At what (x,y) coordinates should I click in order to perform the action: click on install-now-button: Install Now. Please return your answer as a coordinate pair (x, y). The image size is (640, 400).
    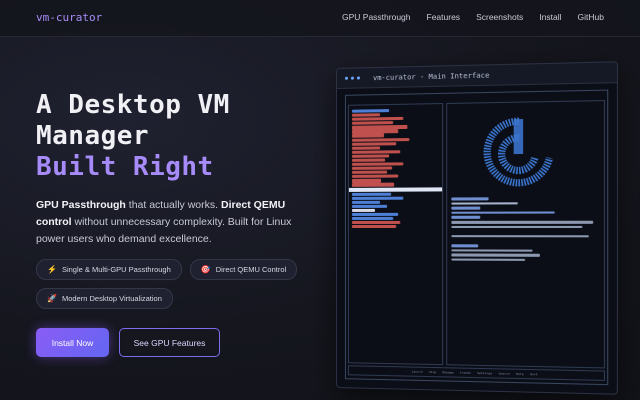
    Looking at the image, I should click on (72, 342).